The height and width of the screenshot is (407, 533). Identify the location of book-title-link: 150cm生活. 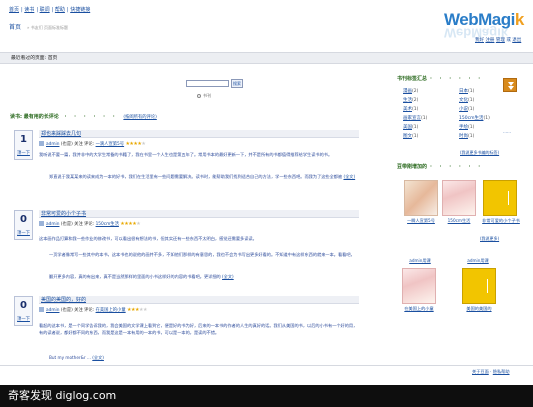
(459, 220).